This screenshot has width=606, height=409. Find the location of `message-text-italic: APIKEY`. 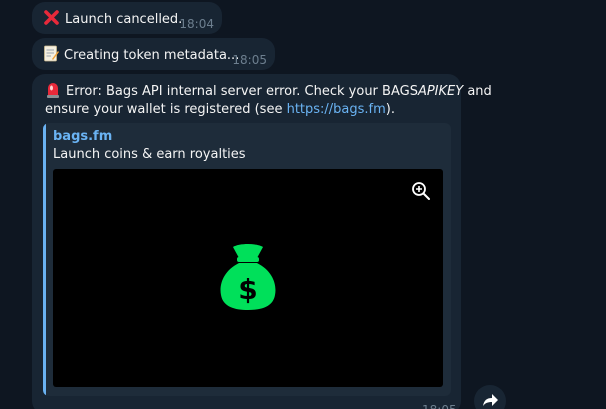

message-text-italic: APIKEY is located at coordinates (440, 91).